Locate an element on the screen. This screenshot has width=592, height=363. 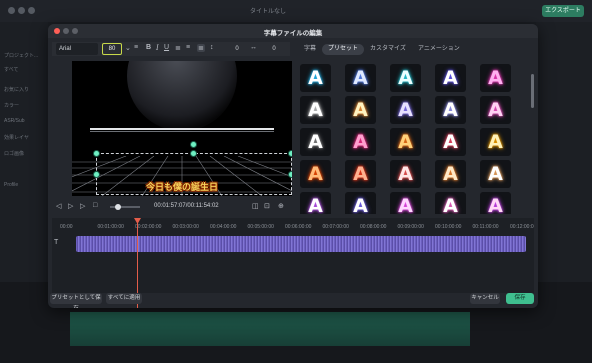
video-preview: 今日も僕の誕生日 is located at coordinates (182, 128).